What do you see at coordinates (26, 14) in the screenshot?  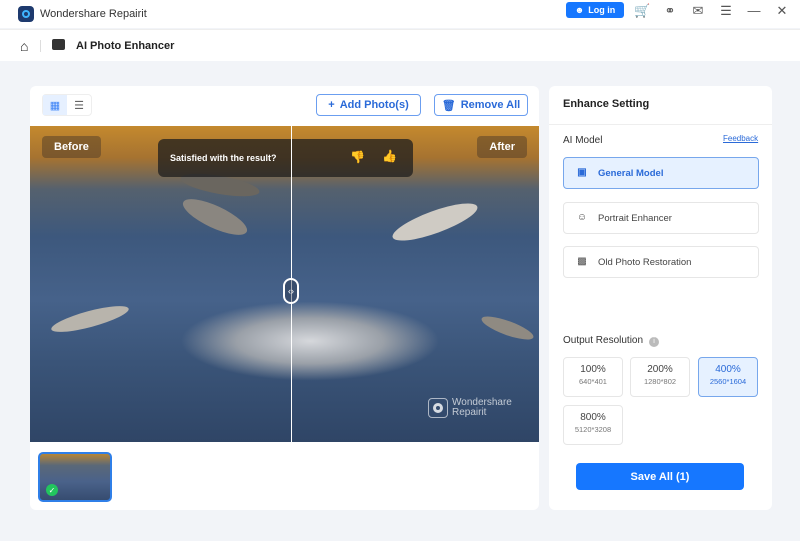 I see `app-logo-icon` at bounding box center [26, 14].